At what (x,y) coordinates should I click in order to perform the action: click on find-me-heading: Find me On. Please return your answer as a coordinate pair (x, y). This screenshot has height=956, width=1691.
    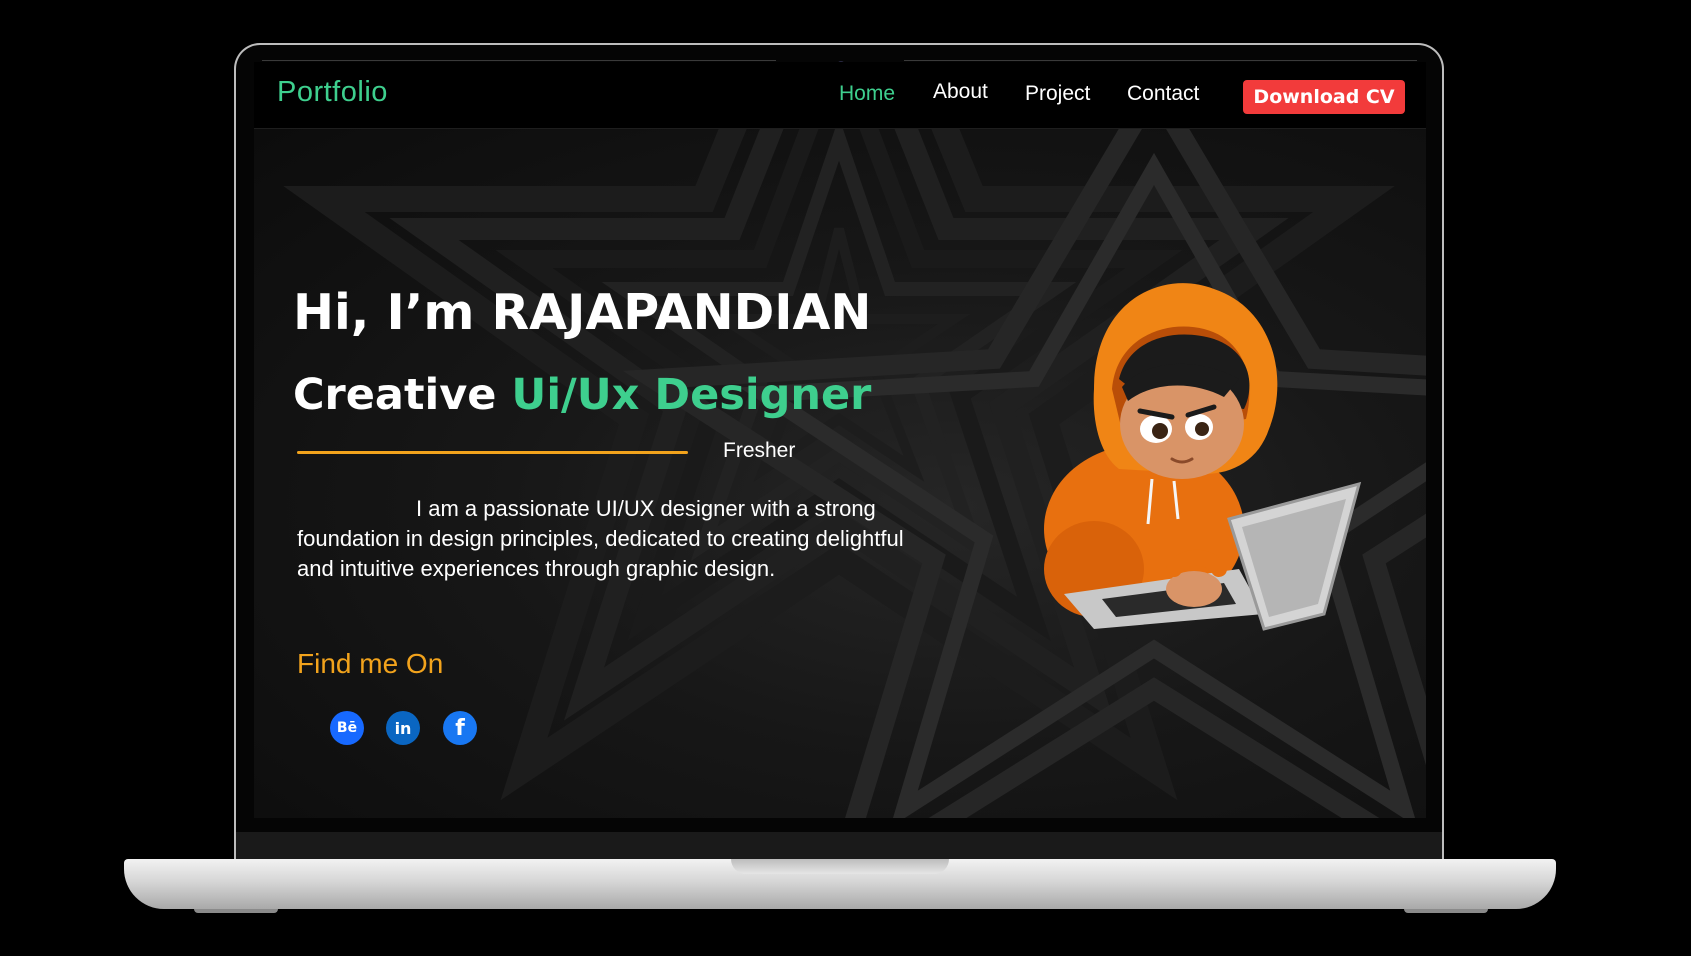
    Looking at the image, I should click on (370, 663).